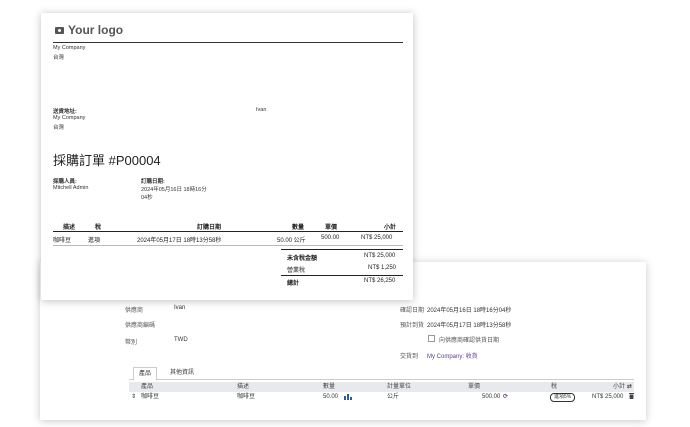  What do you see at coordinates (348, 397) in the screenshot?
I see `forecast-chart-icon` at bounding box center [348, 397].